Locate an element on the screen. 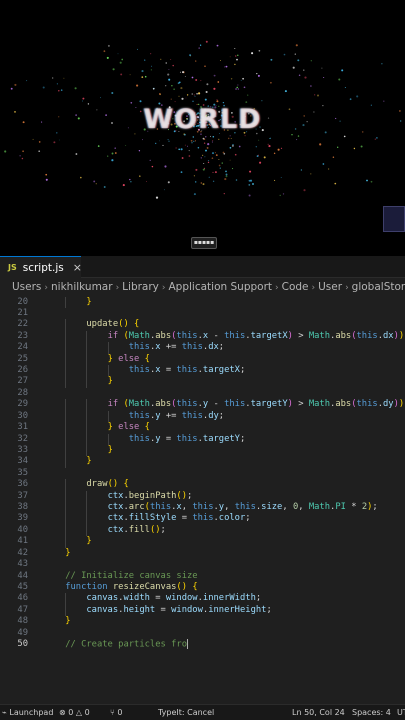 This screenshot has height=720, width=405. rocket-icon: ⌁ is located at coordinates (4, 712).